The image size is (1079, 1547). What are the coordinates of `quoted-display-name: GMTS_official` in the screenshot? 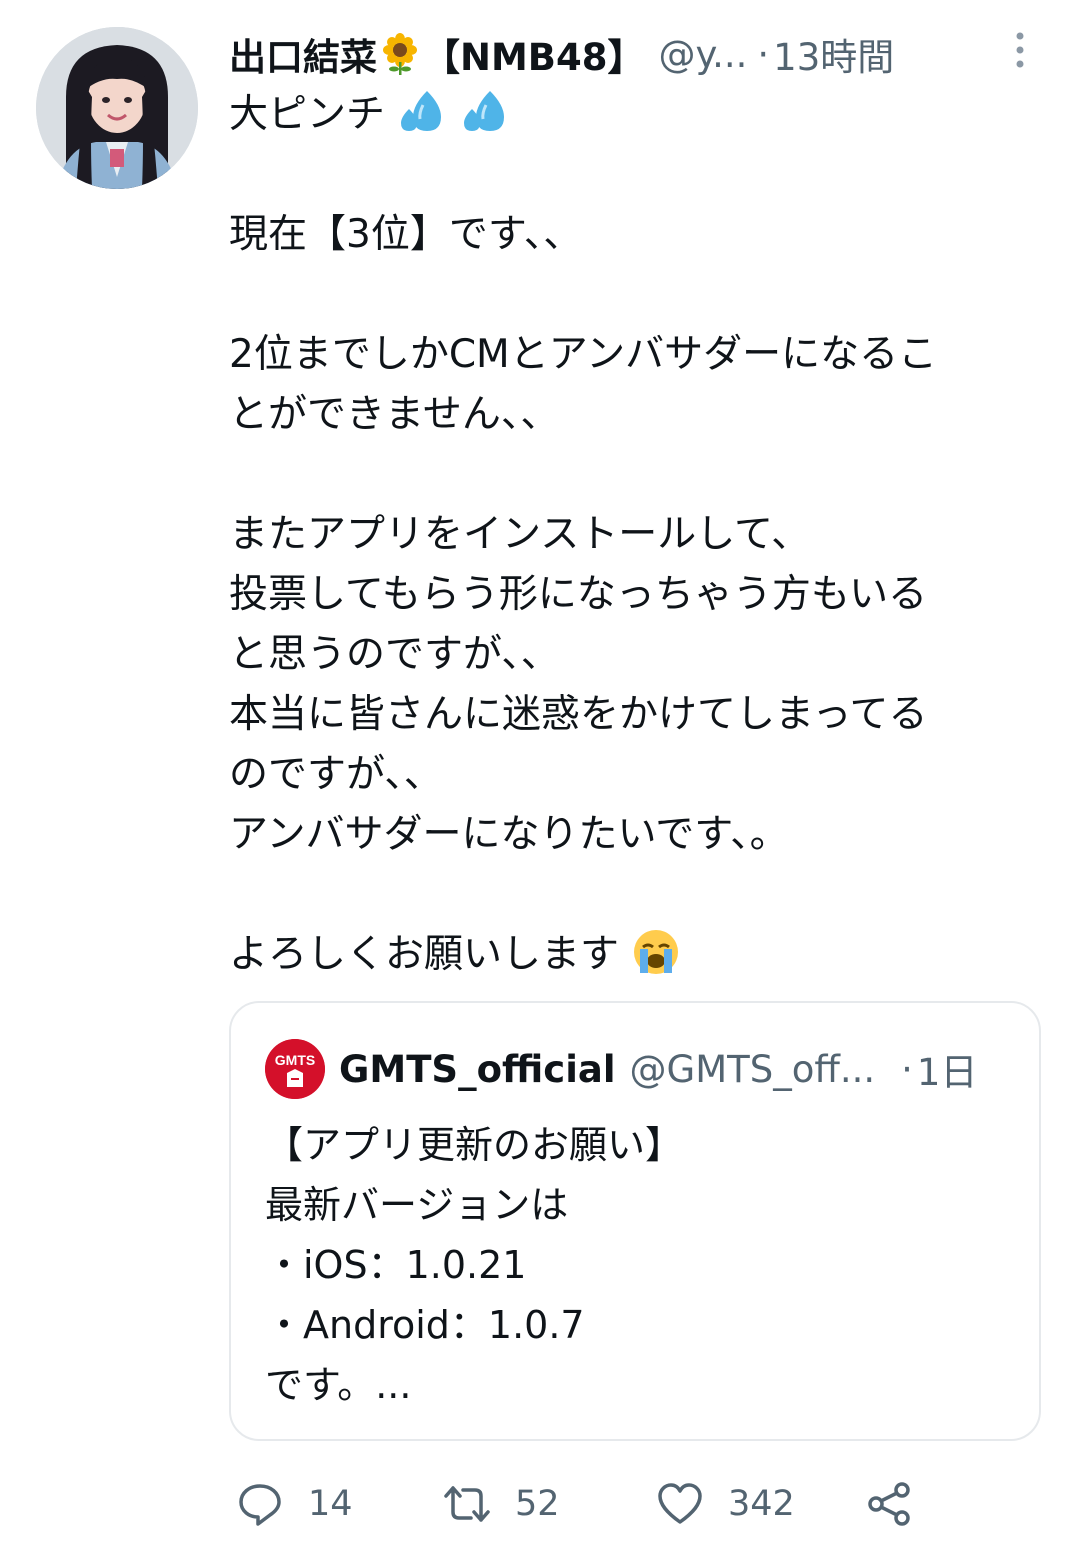 It's located at (477, 1069).